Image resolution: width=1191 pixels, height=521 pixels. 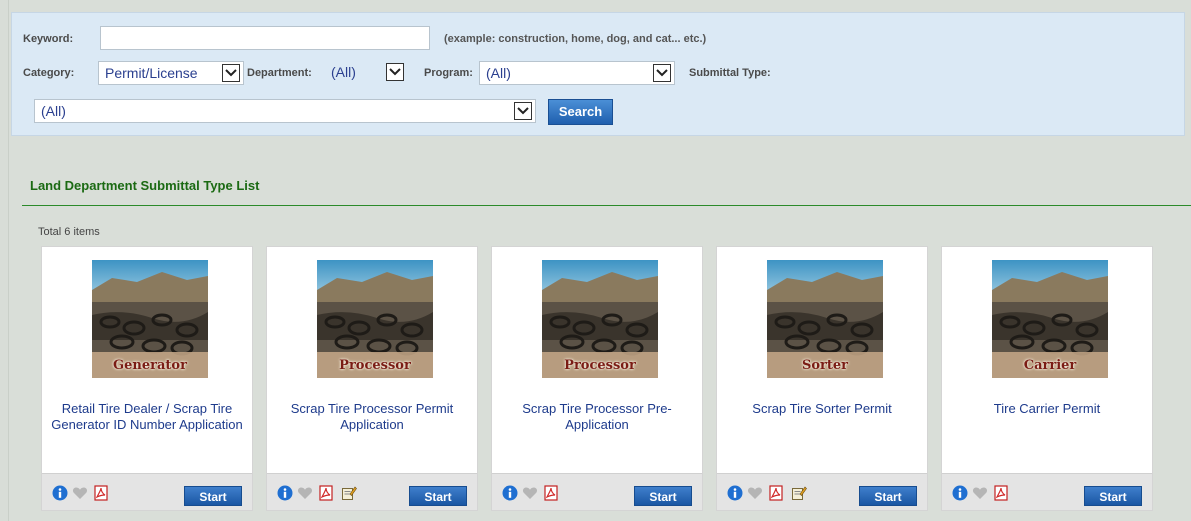 I want to click on submittal-type-select: (All), so click(x=285, y=111).